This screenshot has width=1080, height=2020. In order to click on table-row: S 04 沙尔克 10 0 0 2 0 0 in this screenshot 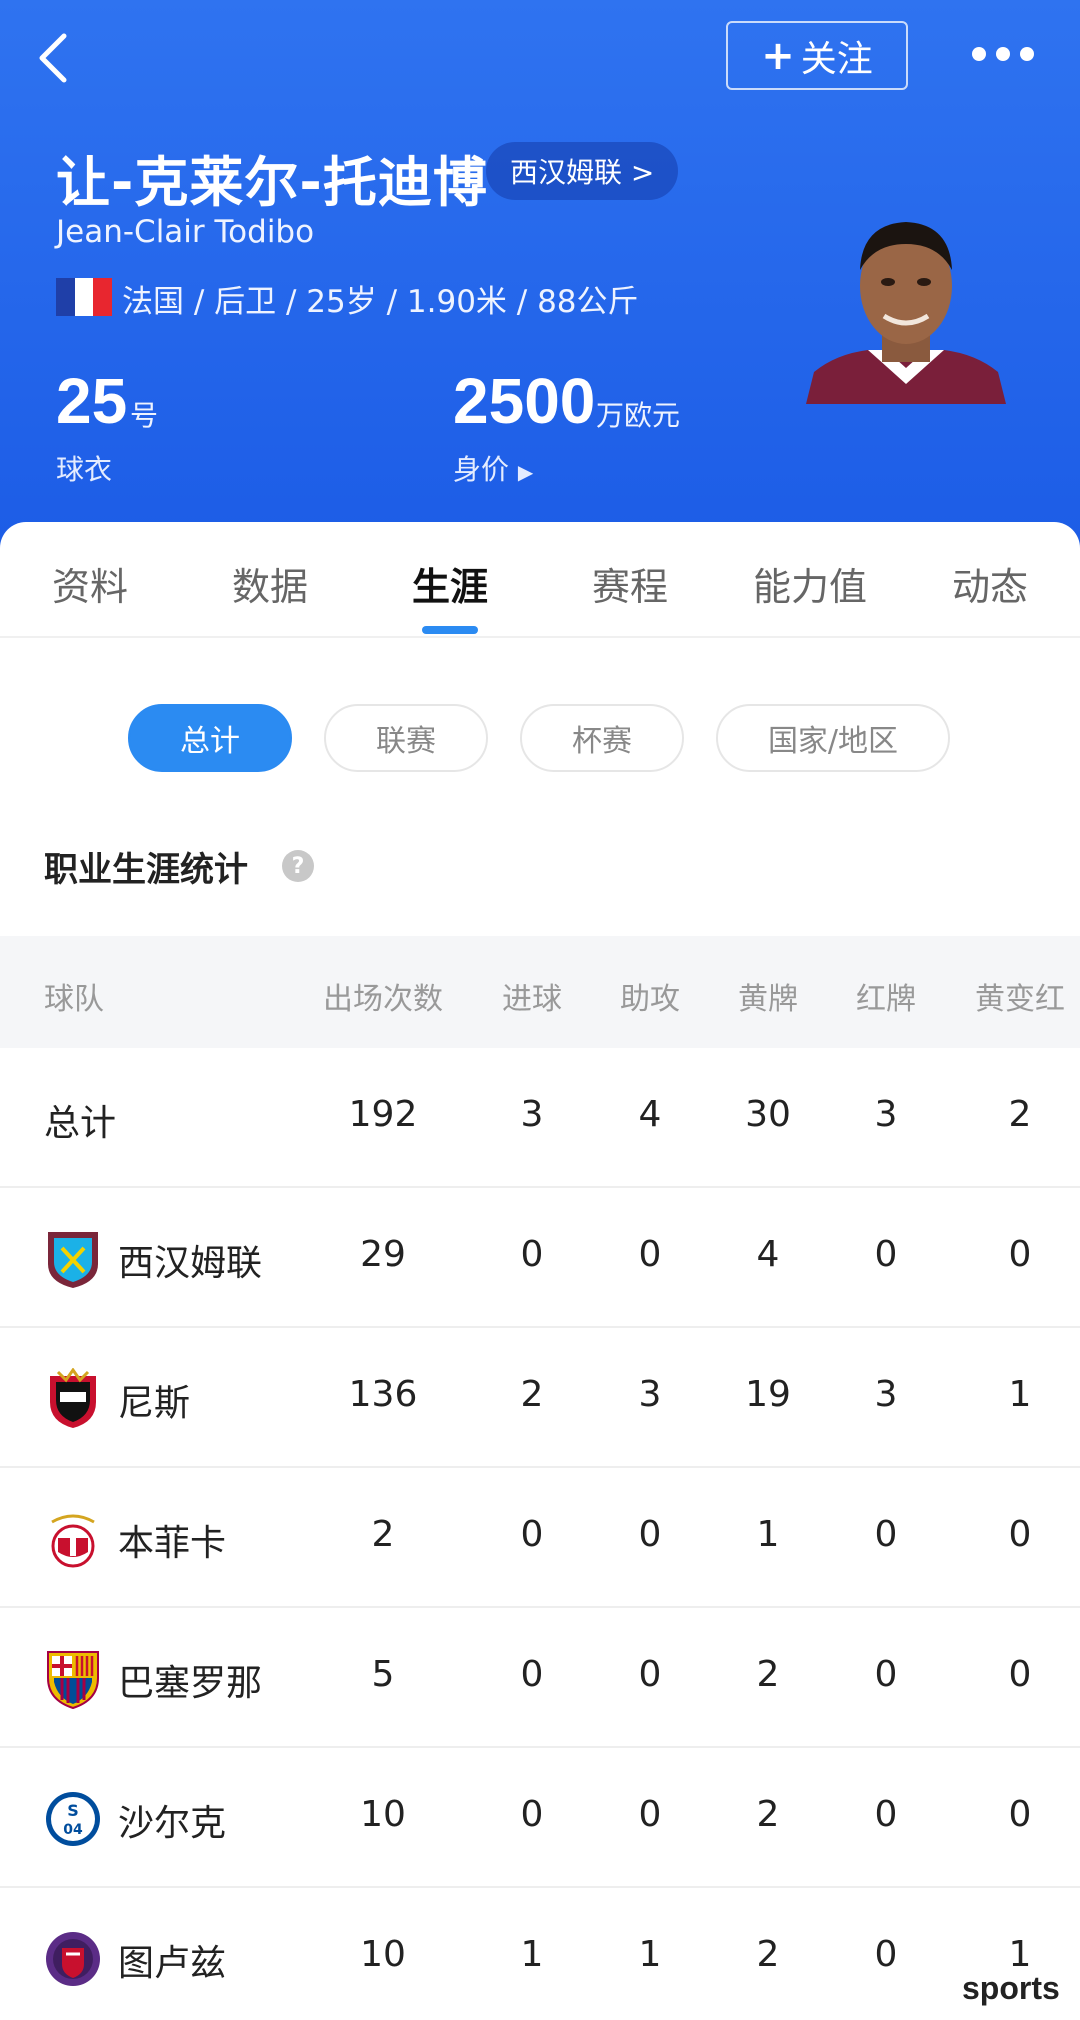, I will do `click(540, 1818)`.